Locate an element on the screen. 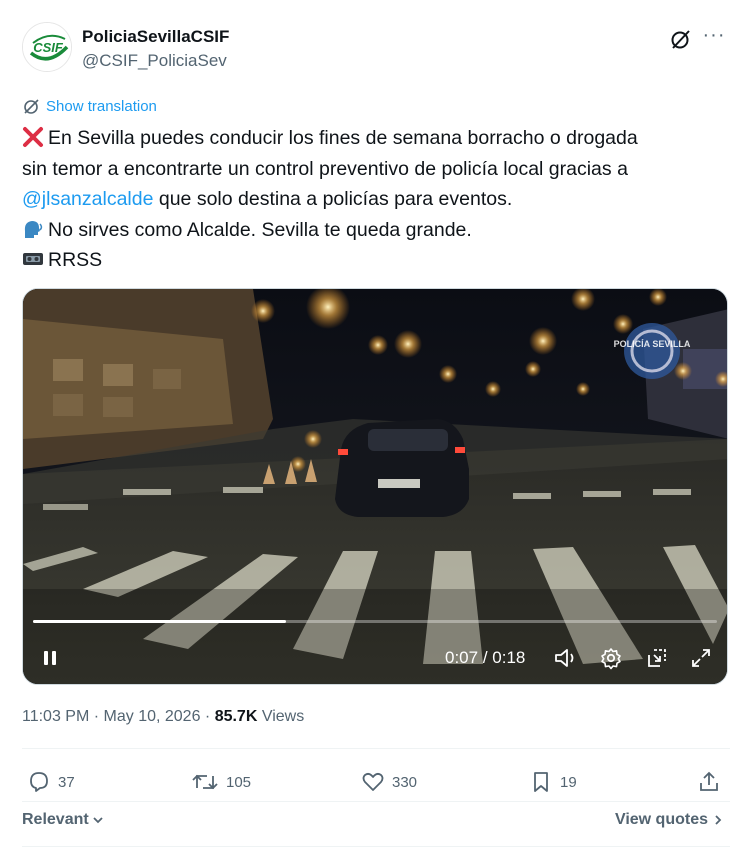 The image size is (744, 864). author-handle: @CSIF_PoliciaSev is located at coordinates (154, 61).